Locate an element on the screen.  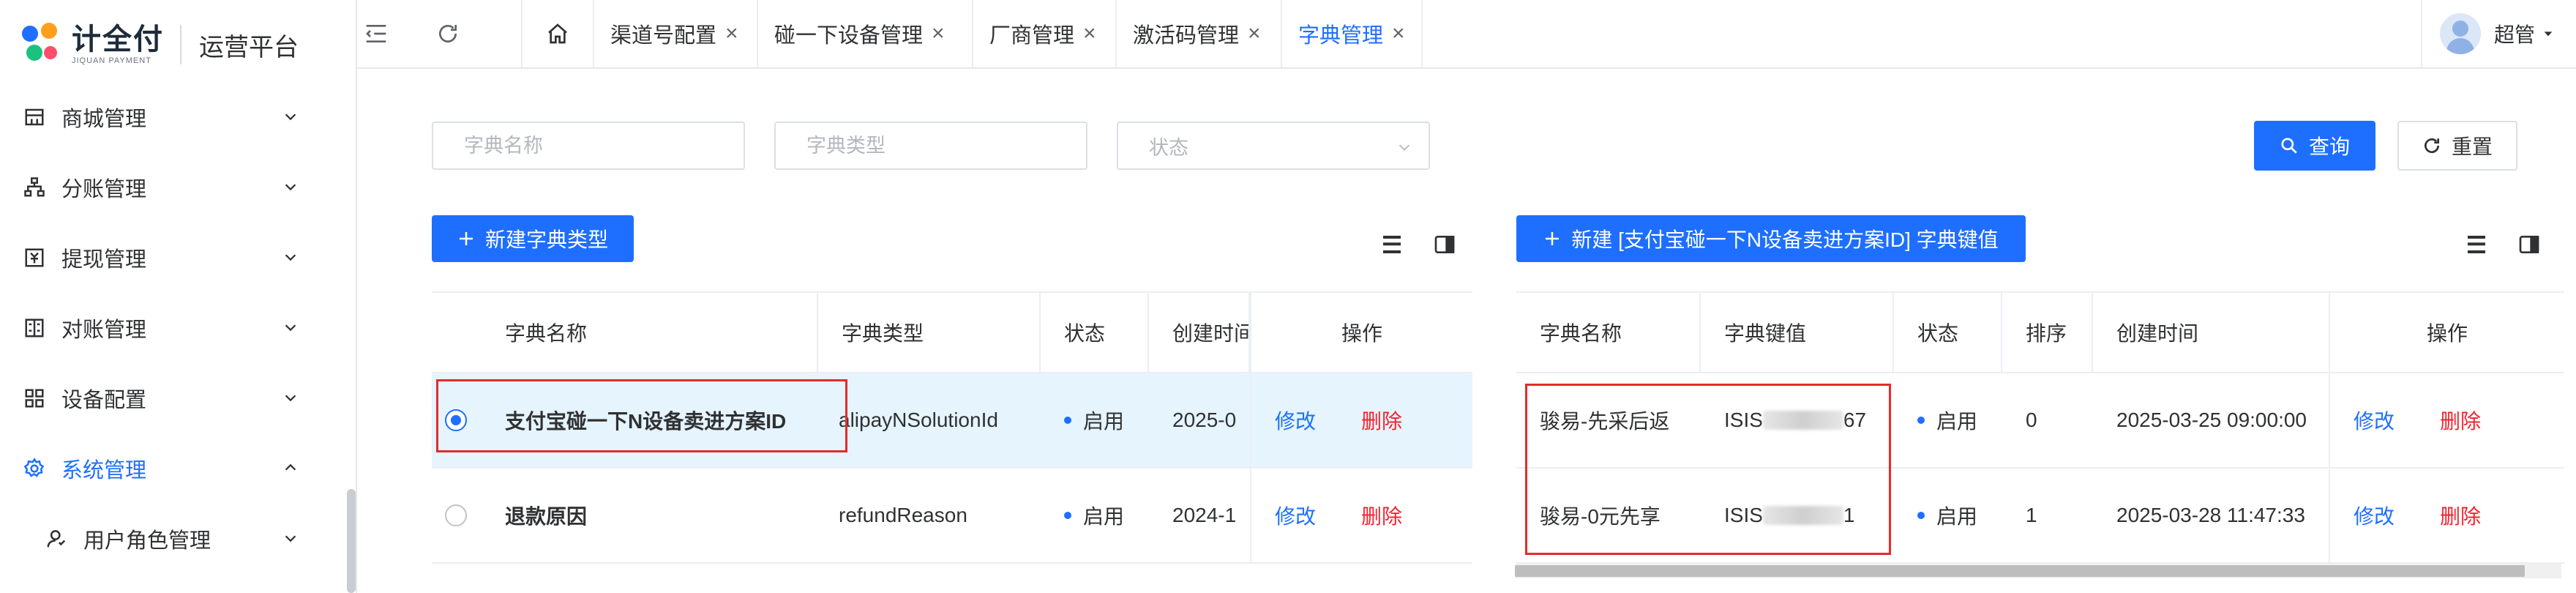
menu-fold-icon is located at coordinates (376, 33).